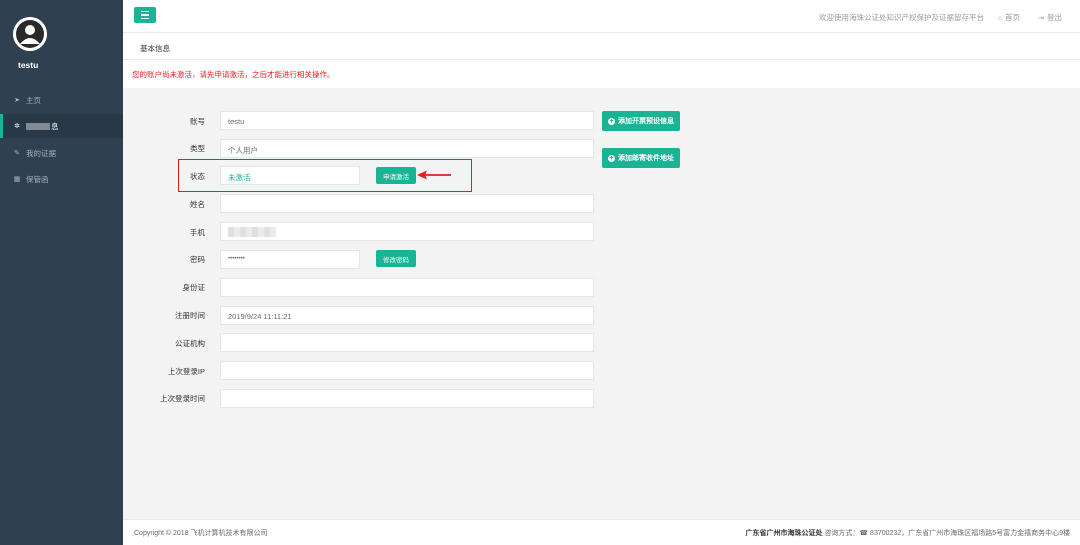 The width and height of the screenshot is (1080, 545). Describe the element at coordinates (145, 15) in the screenshot. I see `menu-toggle-button` at that location.